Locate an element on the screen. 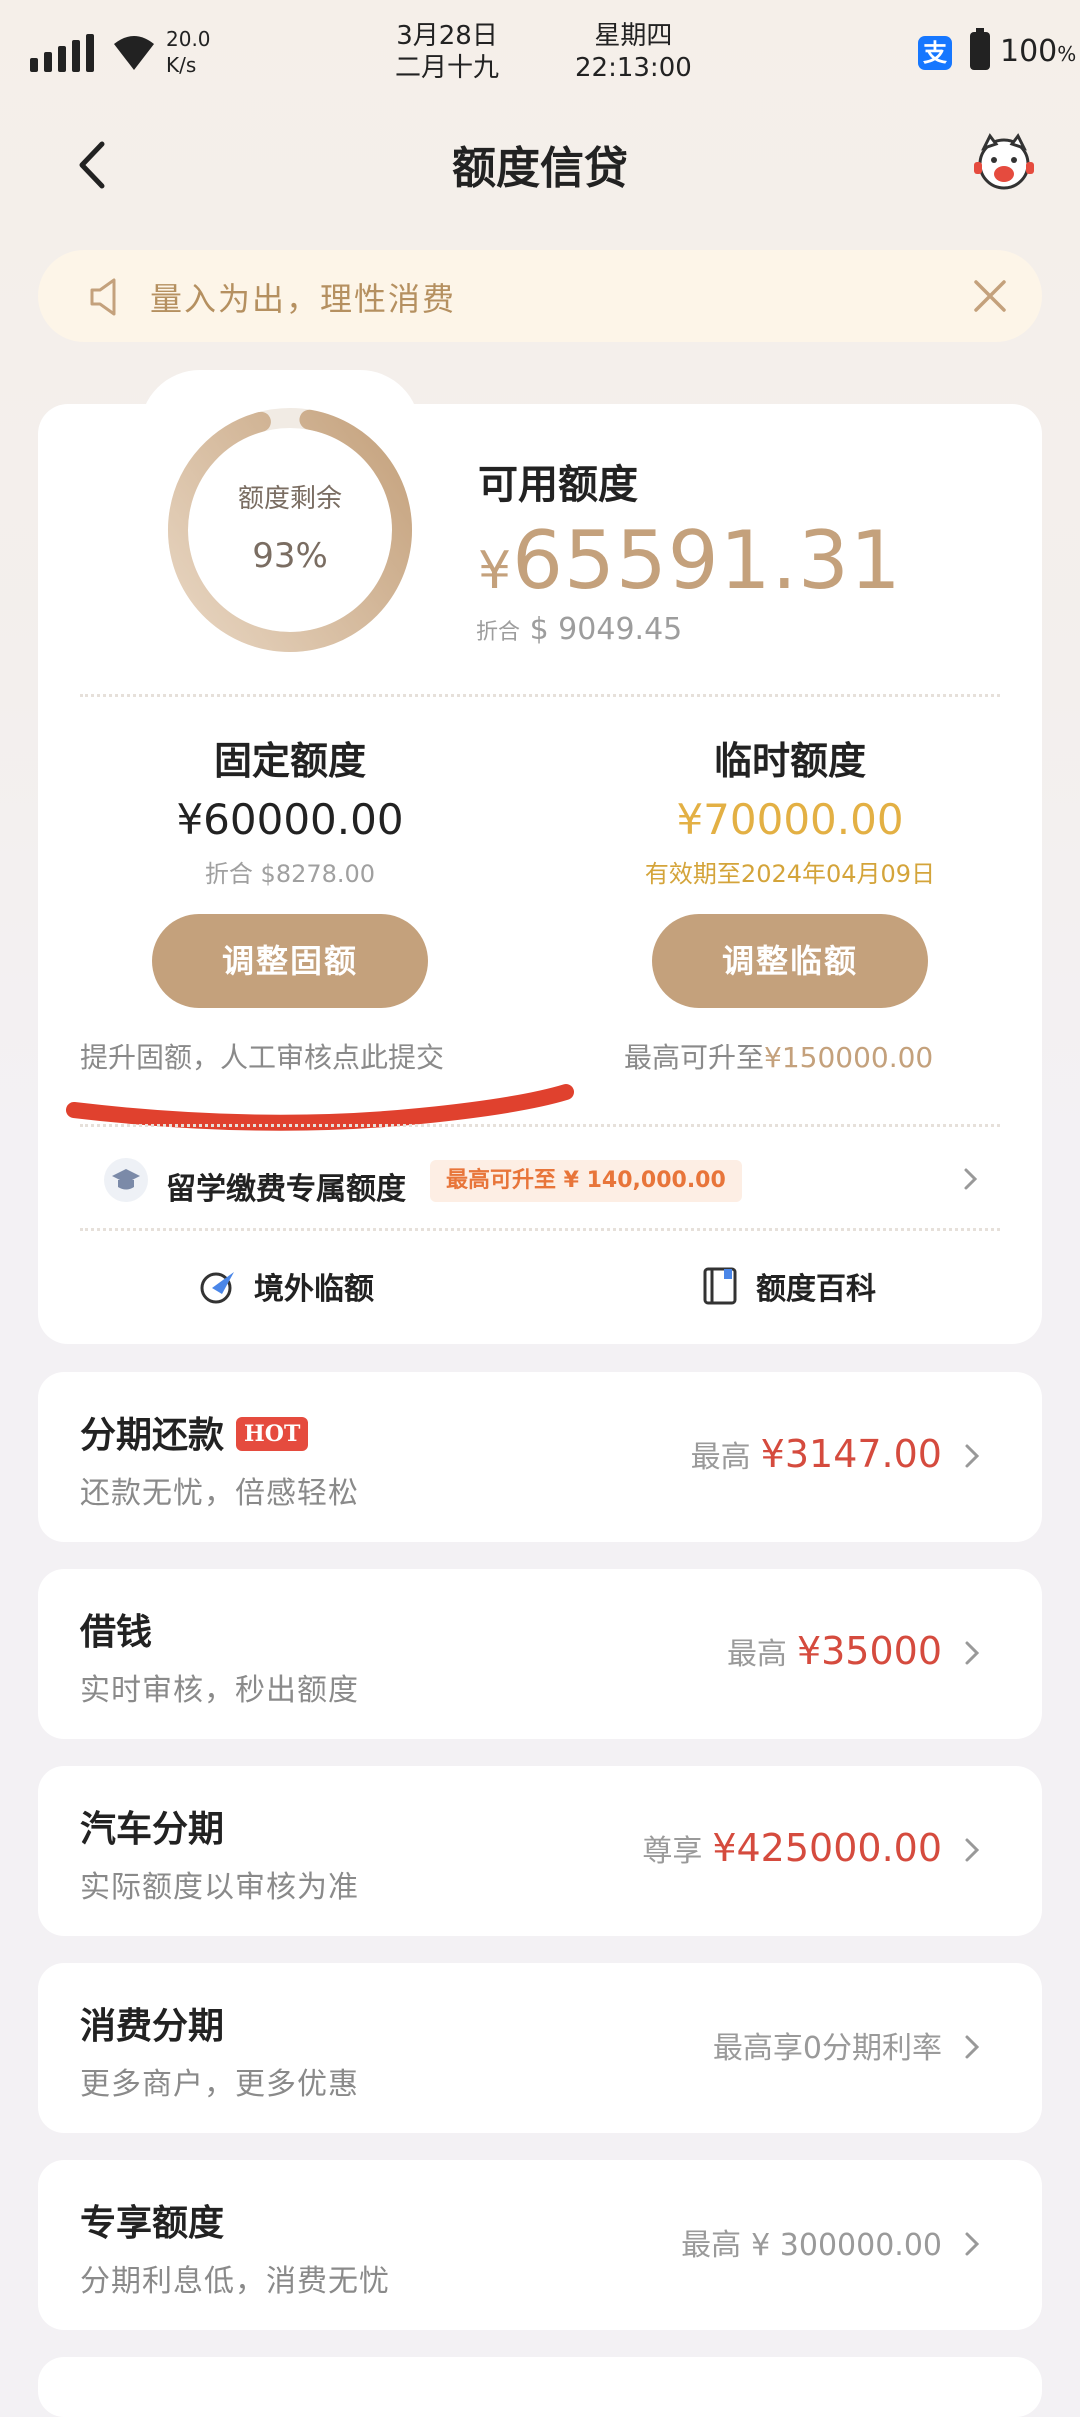  service-subtitle: 分期利息低，消费无忧 is located at coordinates (235, 2281).